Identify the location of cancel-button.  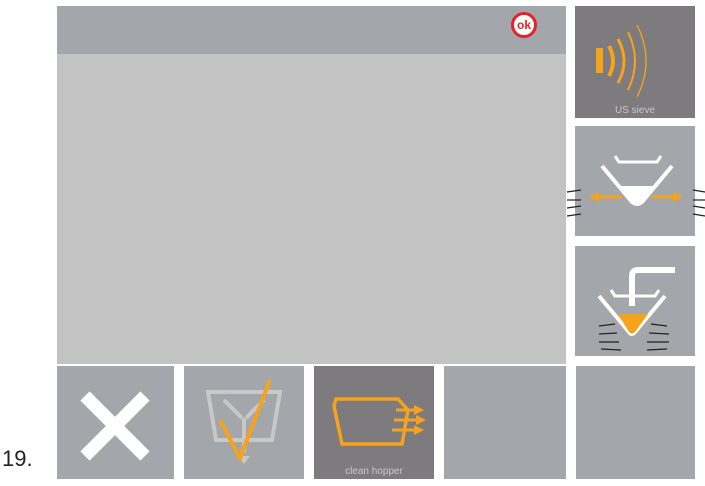
(115, 422).